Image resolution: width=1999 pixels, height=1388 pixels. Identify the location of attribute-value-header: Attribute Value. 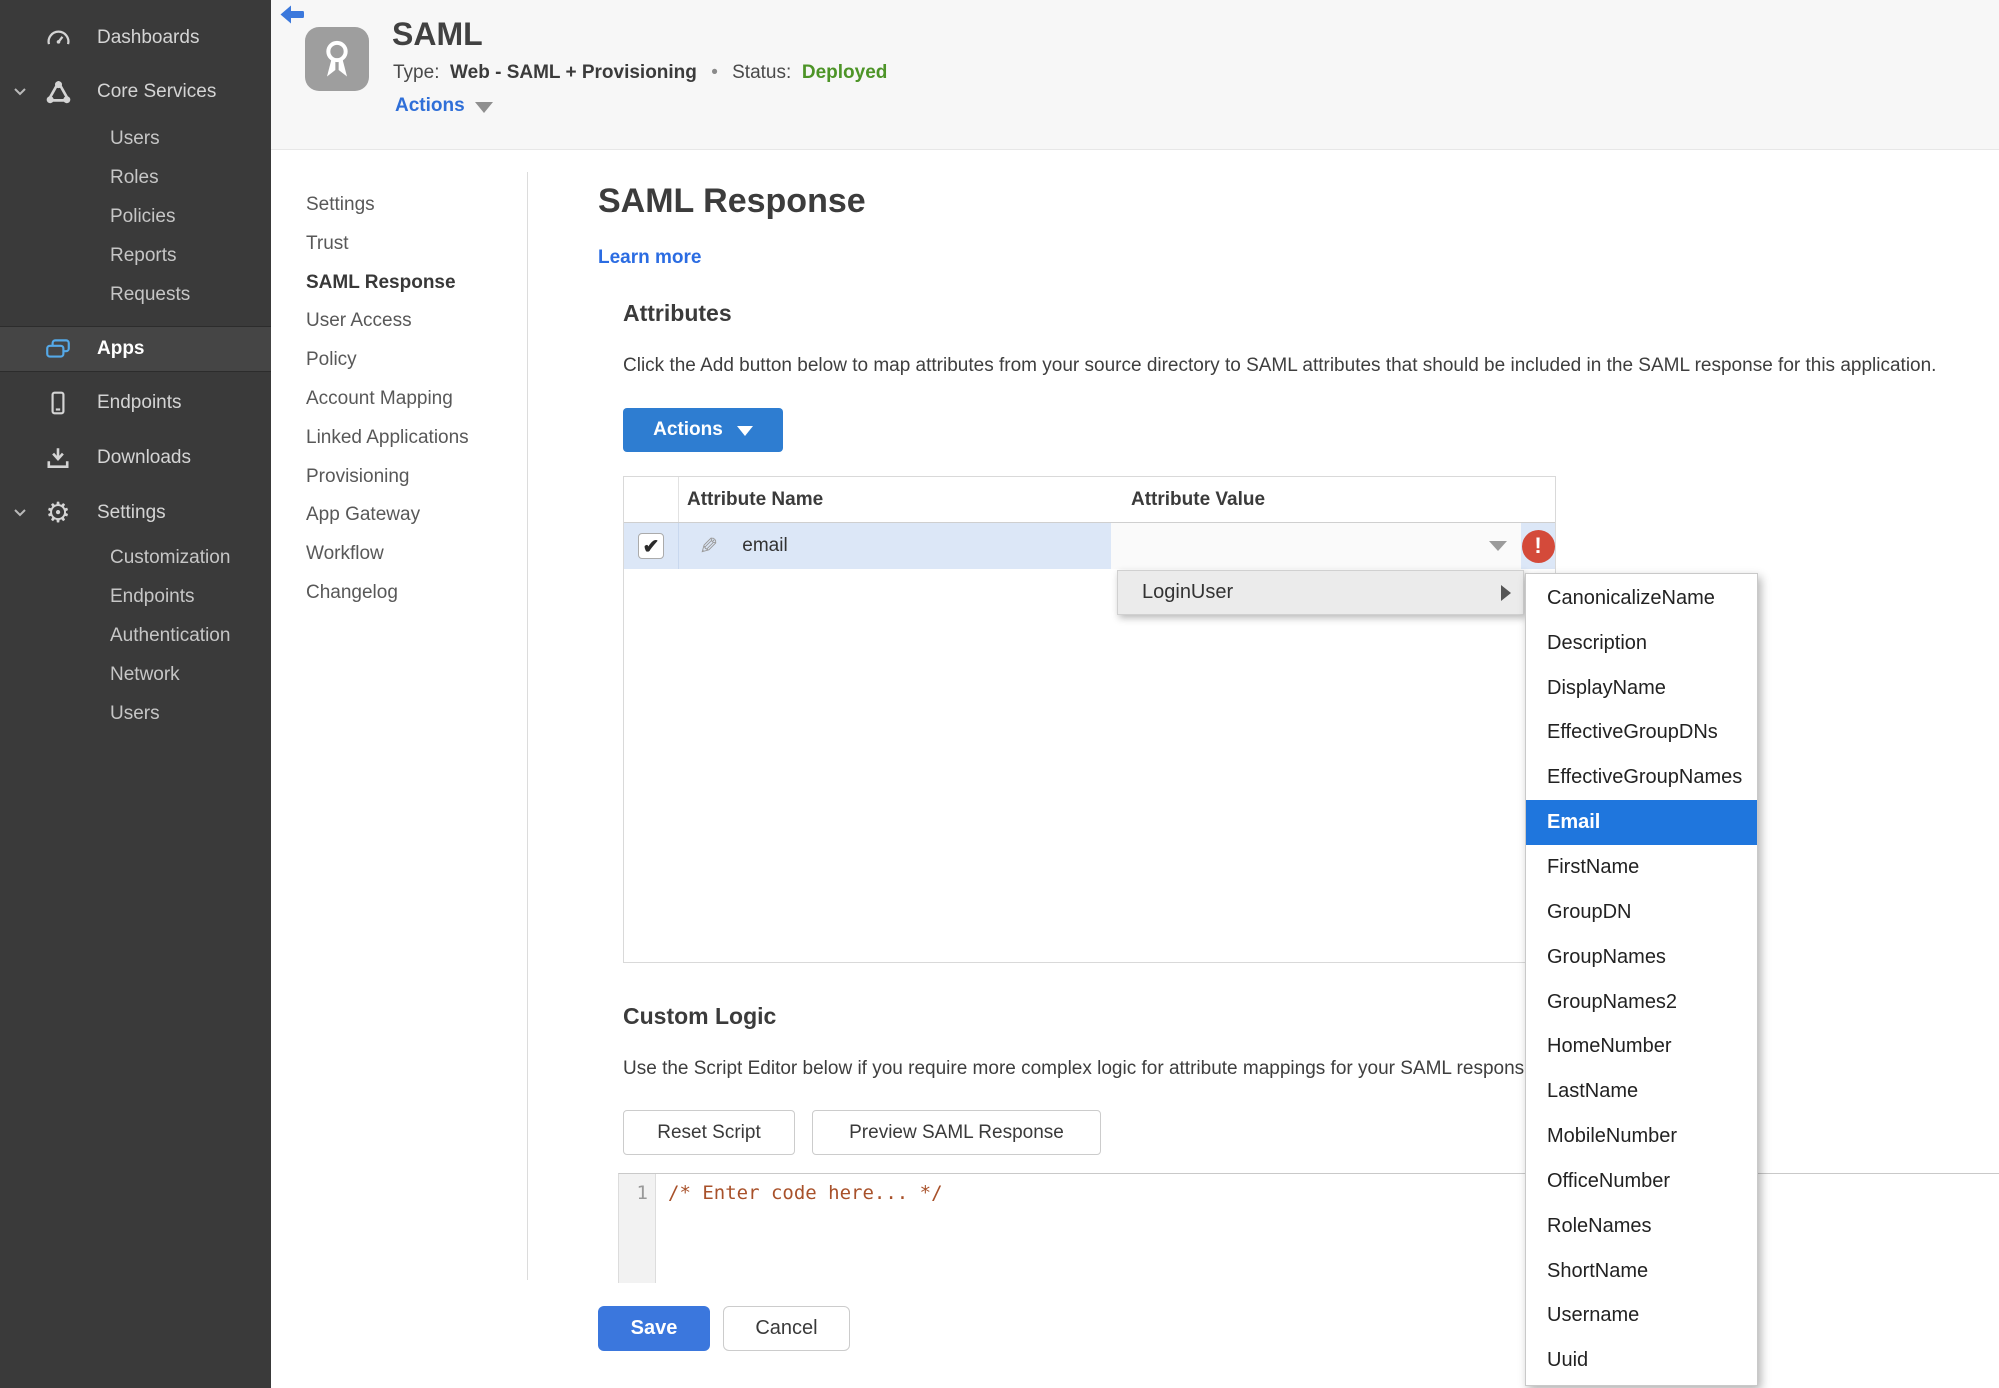
(1198, 499).